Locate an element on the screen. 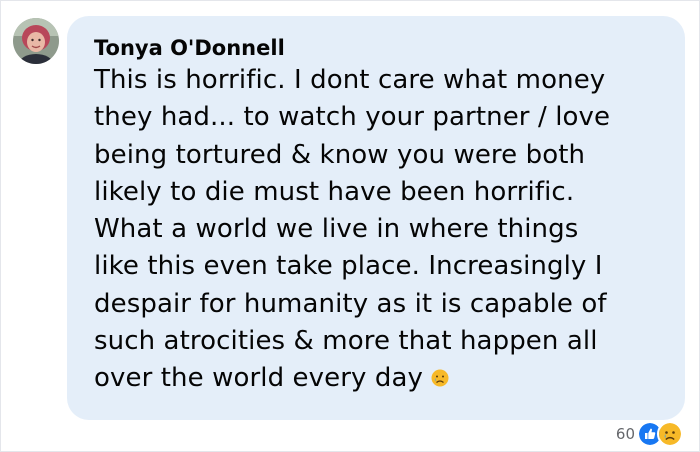 This screenshot has width=700, height=452. comment-last-line: over the world every day is located at coordinates (352, 378).